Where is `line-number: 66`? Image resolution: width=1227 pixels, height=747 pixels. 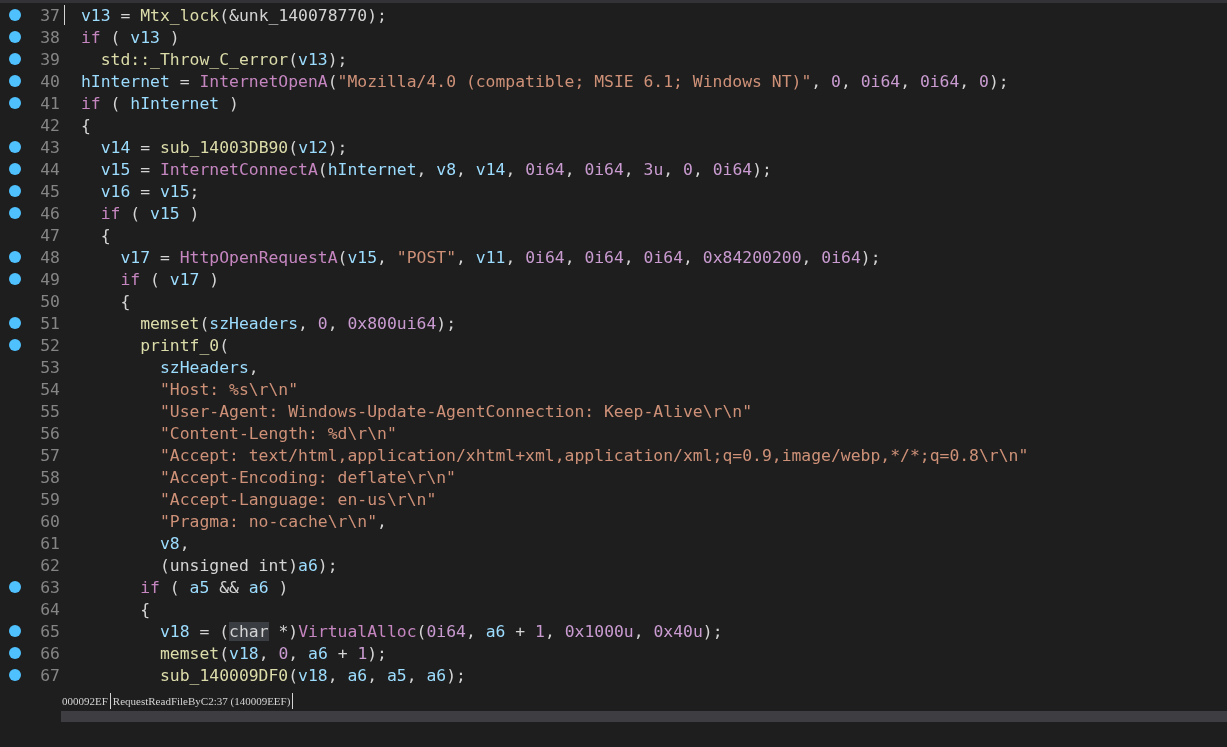
line-number: 66 is located at coordinates (49, 653).